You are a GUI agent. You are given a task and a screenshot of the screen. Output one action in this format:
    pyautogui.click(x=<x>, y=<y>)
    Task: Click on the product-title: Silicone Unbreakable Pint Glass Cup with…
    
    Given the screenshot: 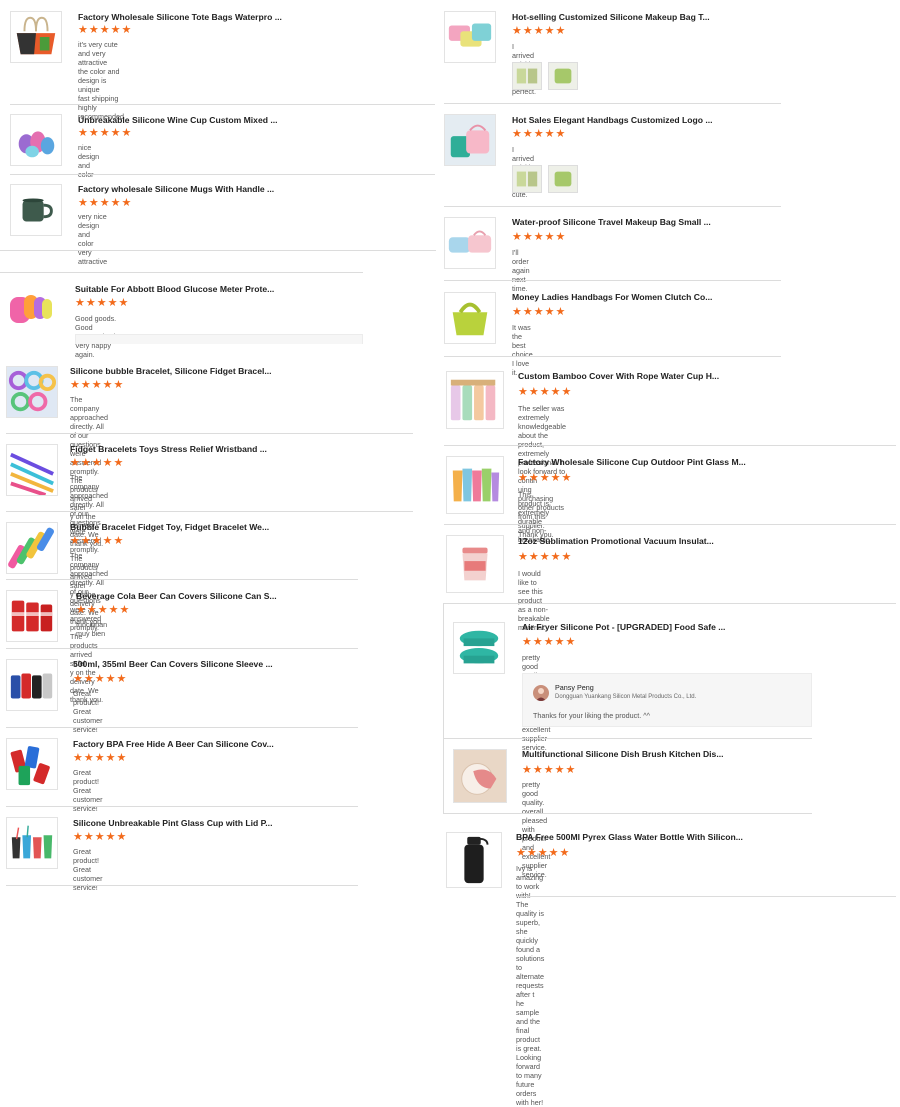 What is the action you would take?
    pyautogui.click(x=172, y=823)
    